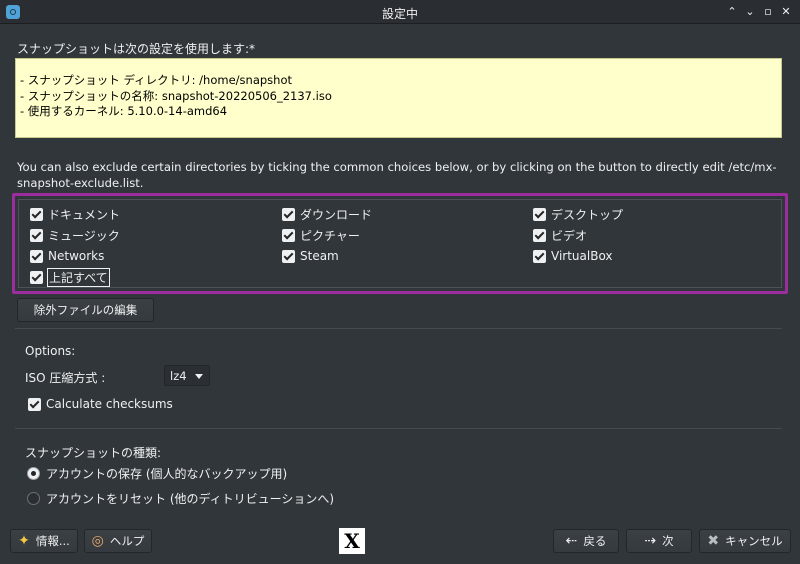 The image size is (800, 564). What do you see at coordinates (70, 277) in the screenshot?
I see `checkbox-all: 上記すべて` at bounding box center [70, 277].